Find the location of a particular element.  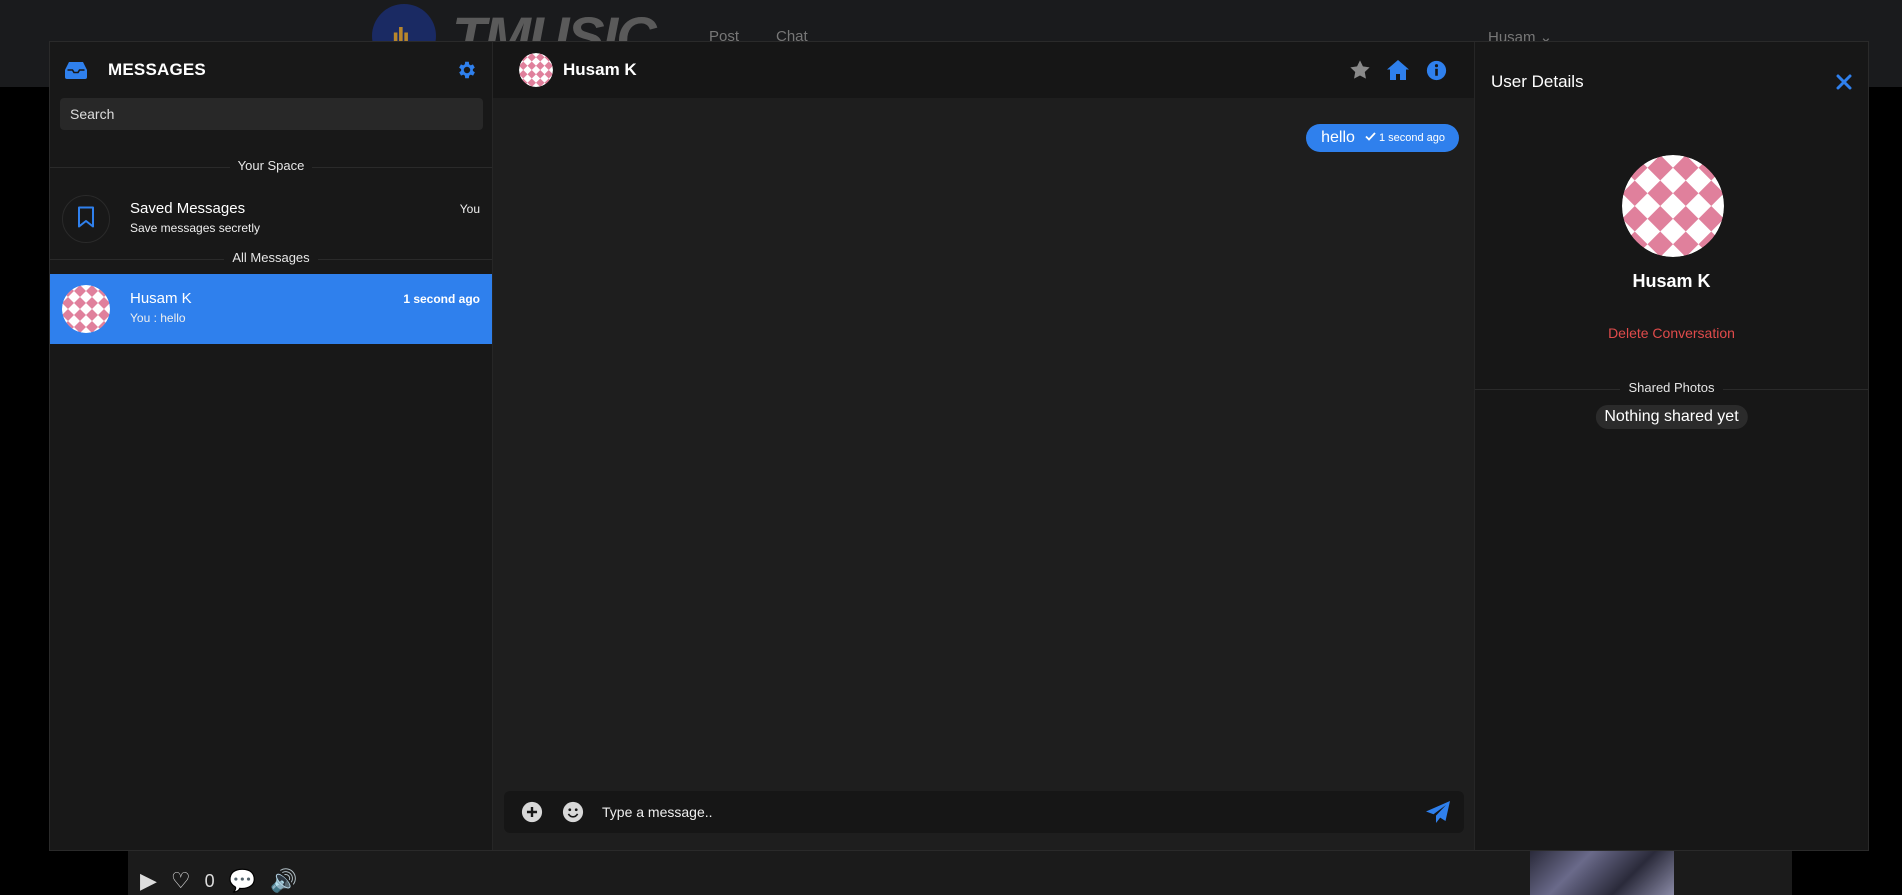

message-time: 1 second ago is located at coordinates (1411, 138).